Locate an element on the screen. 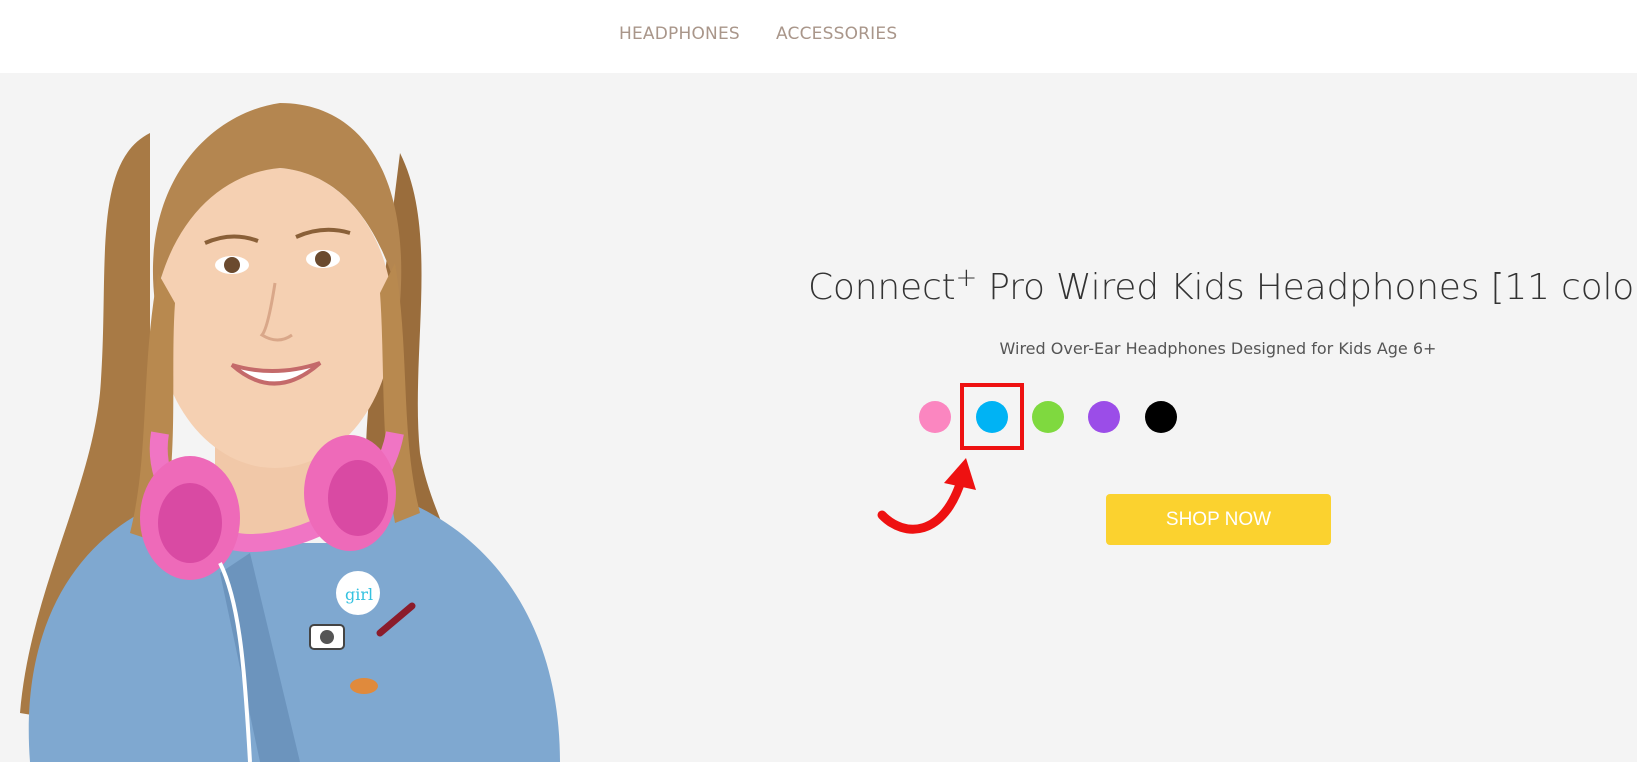  color-swatch-pink is located at coordinates (935, 417).